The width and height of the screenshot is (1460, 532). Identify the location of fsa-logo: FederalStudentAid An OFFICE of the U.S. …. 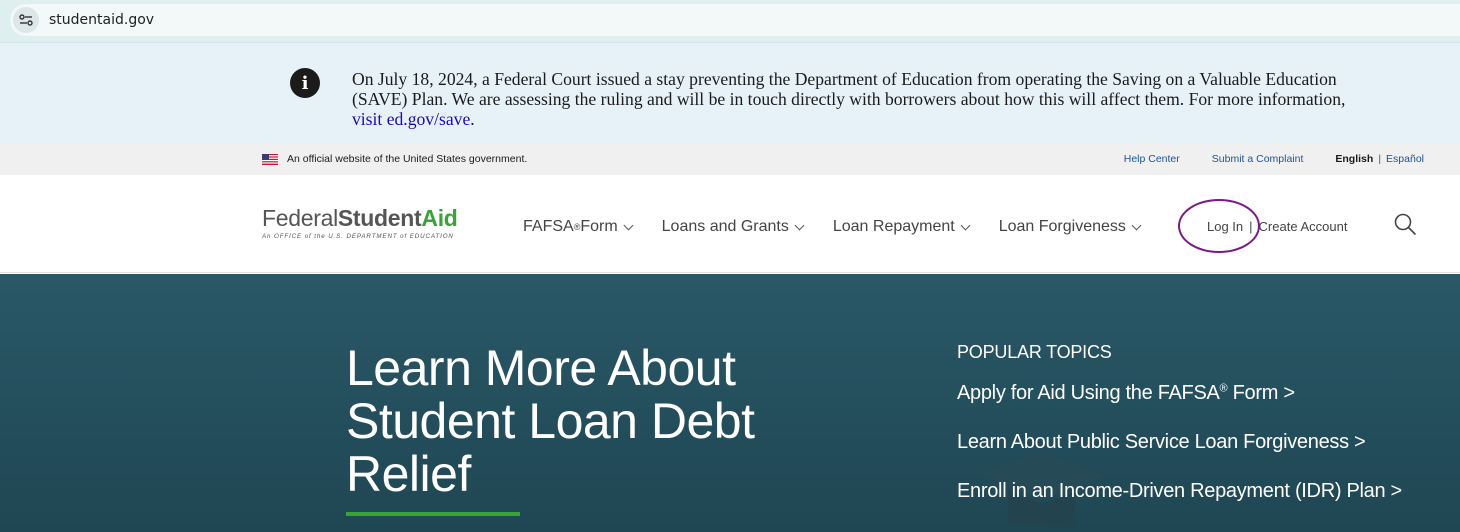
(360, 222).